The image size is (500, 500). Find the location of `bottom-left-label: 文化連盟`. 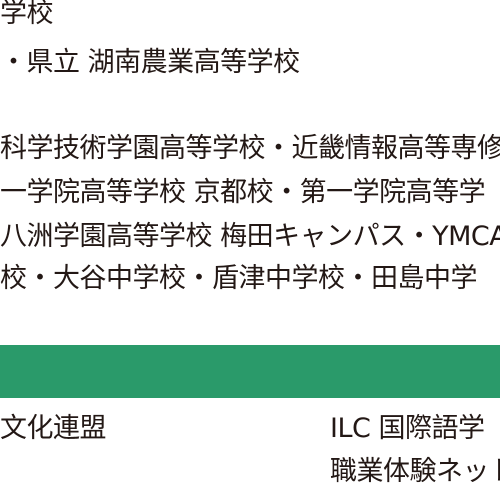

bottom-left-label: 文化連盟 is located at coordinates (53, 428).